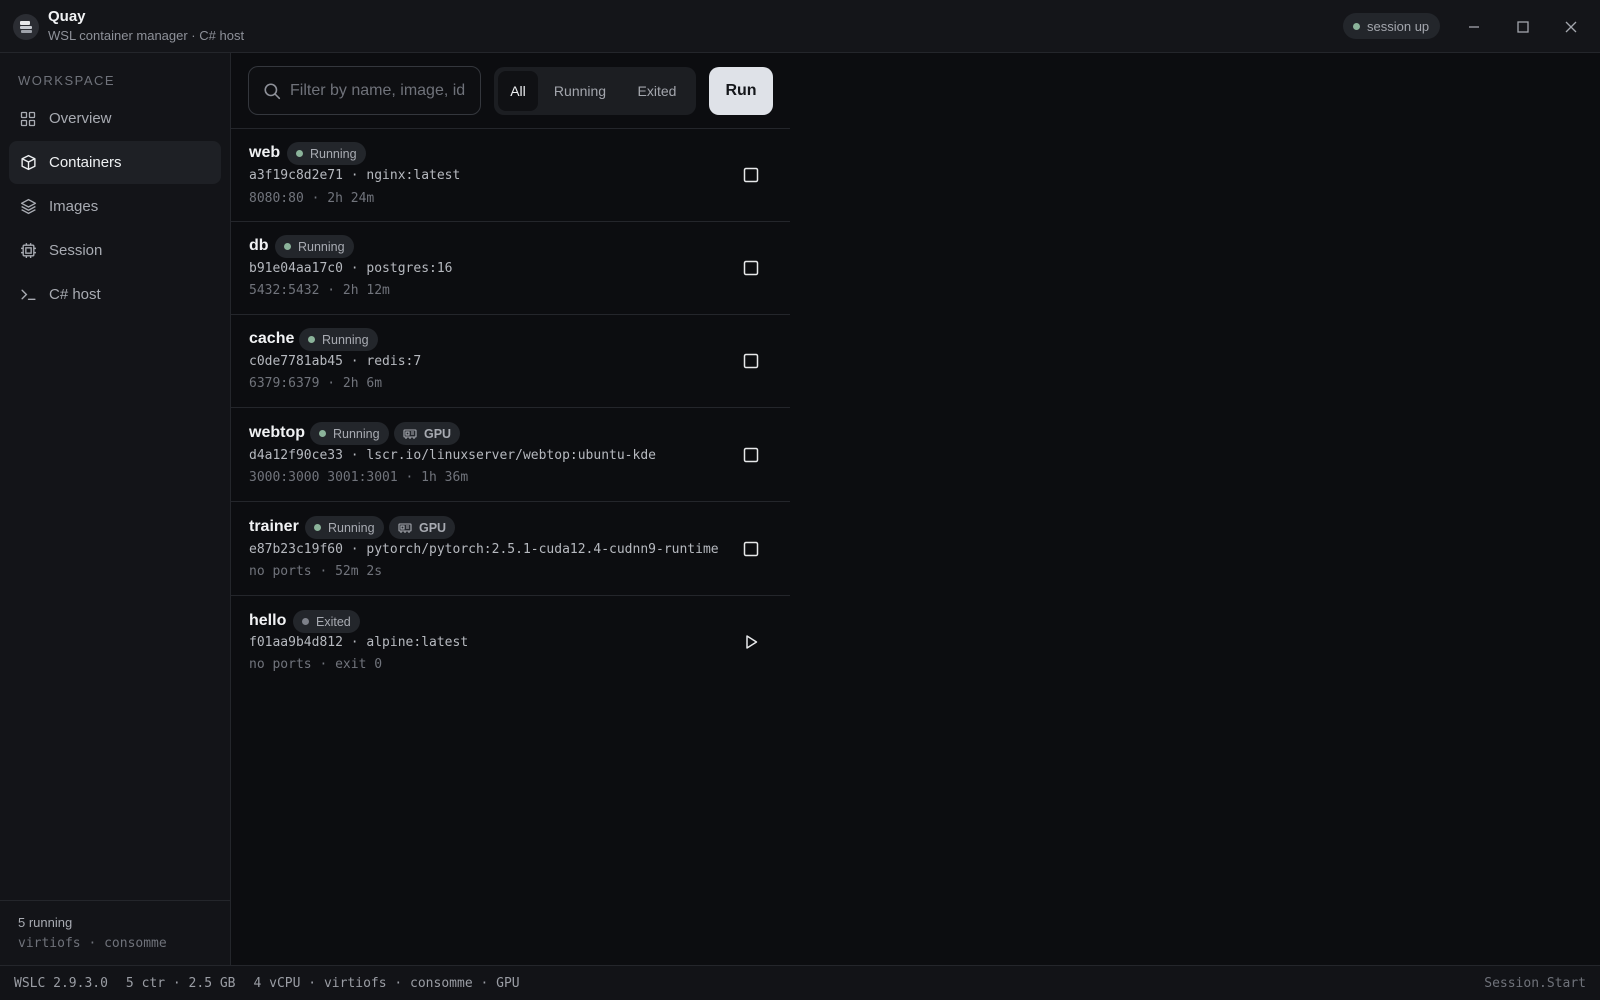 The height and width of the screenshot is (1000, 1600). What do you see at coordinates (74, 206) in the screenshot?
I see `sidebar-item-label: Images` at bounding box center [74, 206].